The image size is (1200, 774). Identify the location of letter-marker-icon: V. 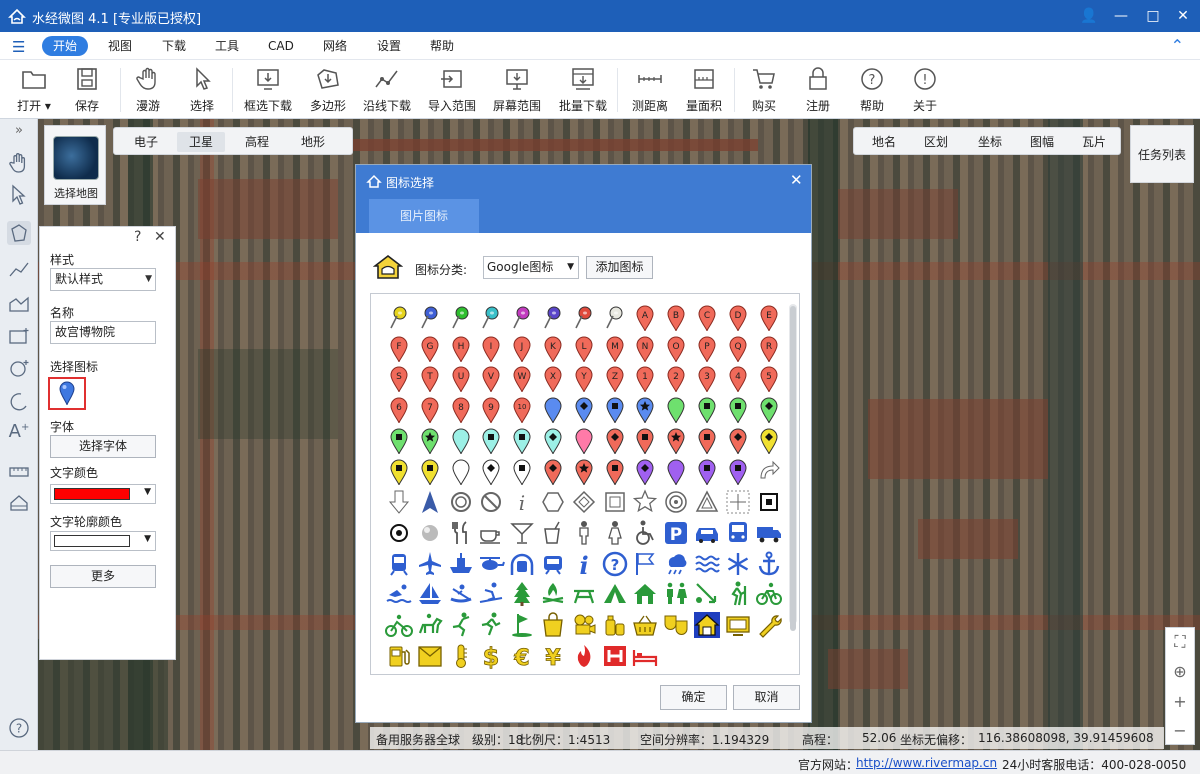
(491, 379).